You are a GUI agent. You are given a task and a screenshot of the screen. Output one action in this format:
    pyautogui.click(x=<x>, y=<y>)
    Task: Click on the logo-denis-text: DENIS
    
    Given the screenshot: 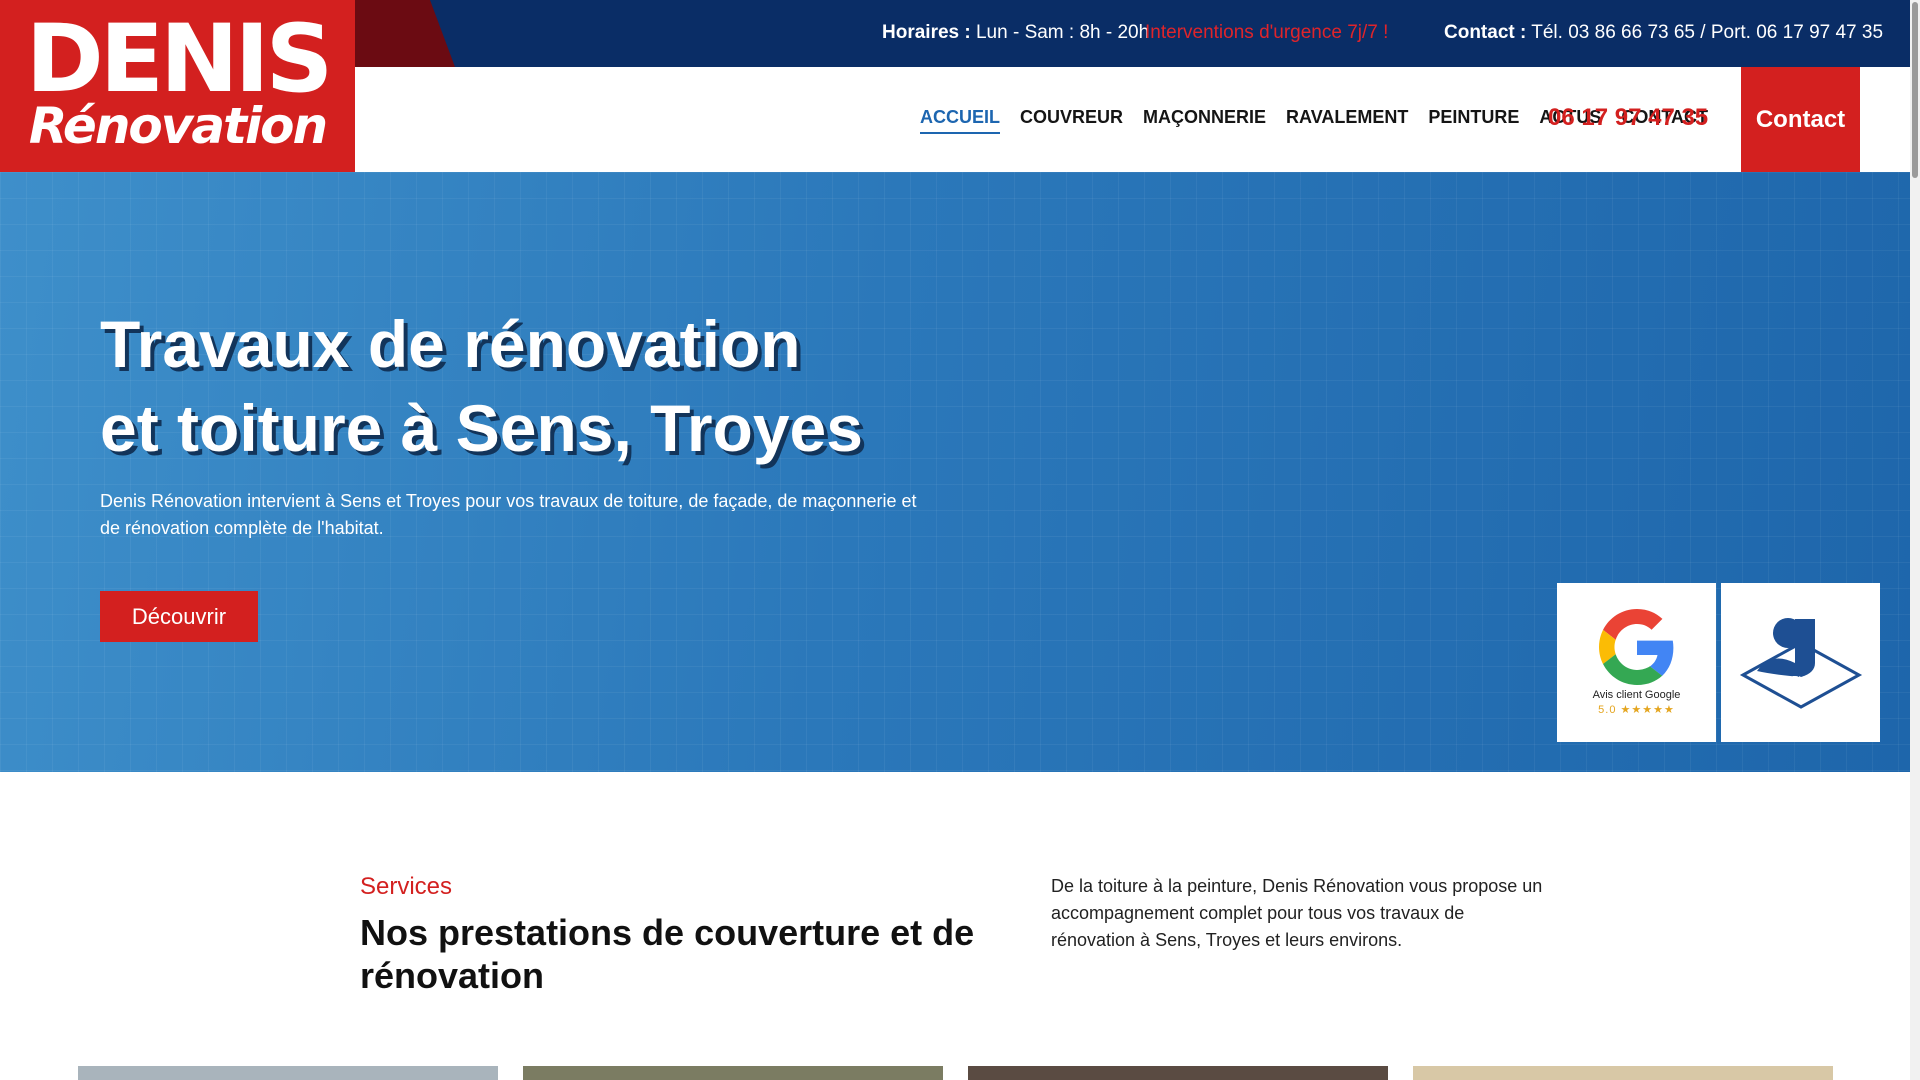 What is the action you would take?
    pyautogui.click(x=179, y=59)
    